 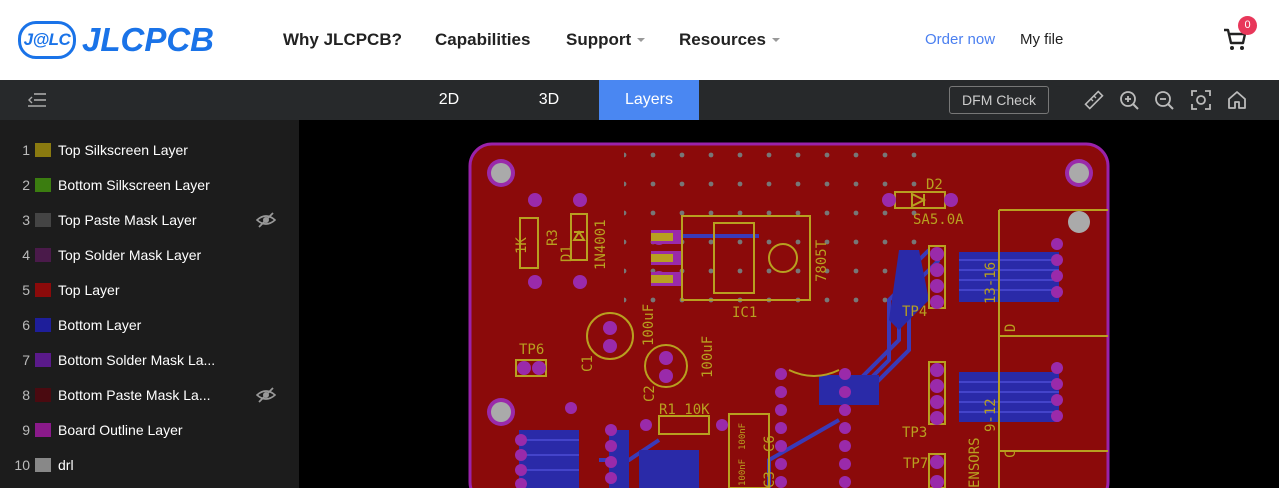 I want to click on layer-number: 9, so click(x=26, y=429).